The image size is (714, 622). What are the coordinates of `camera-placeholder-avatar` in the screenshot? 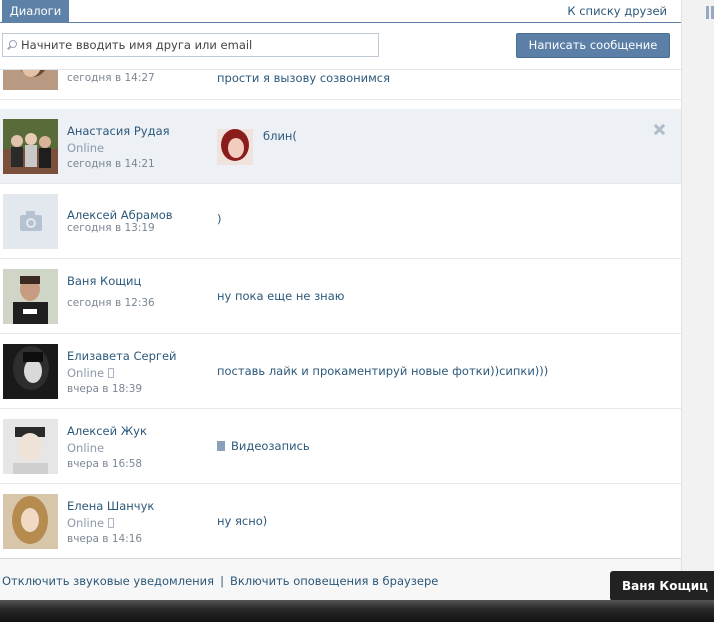 It's located at (30, 221).